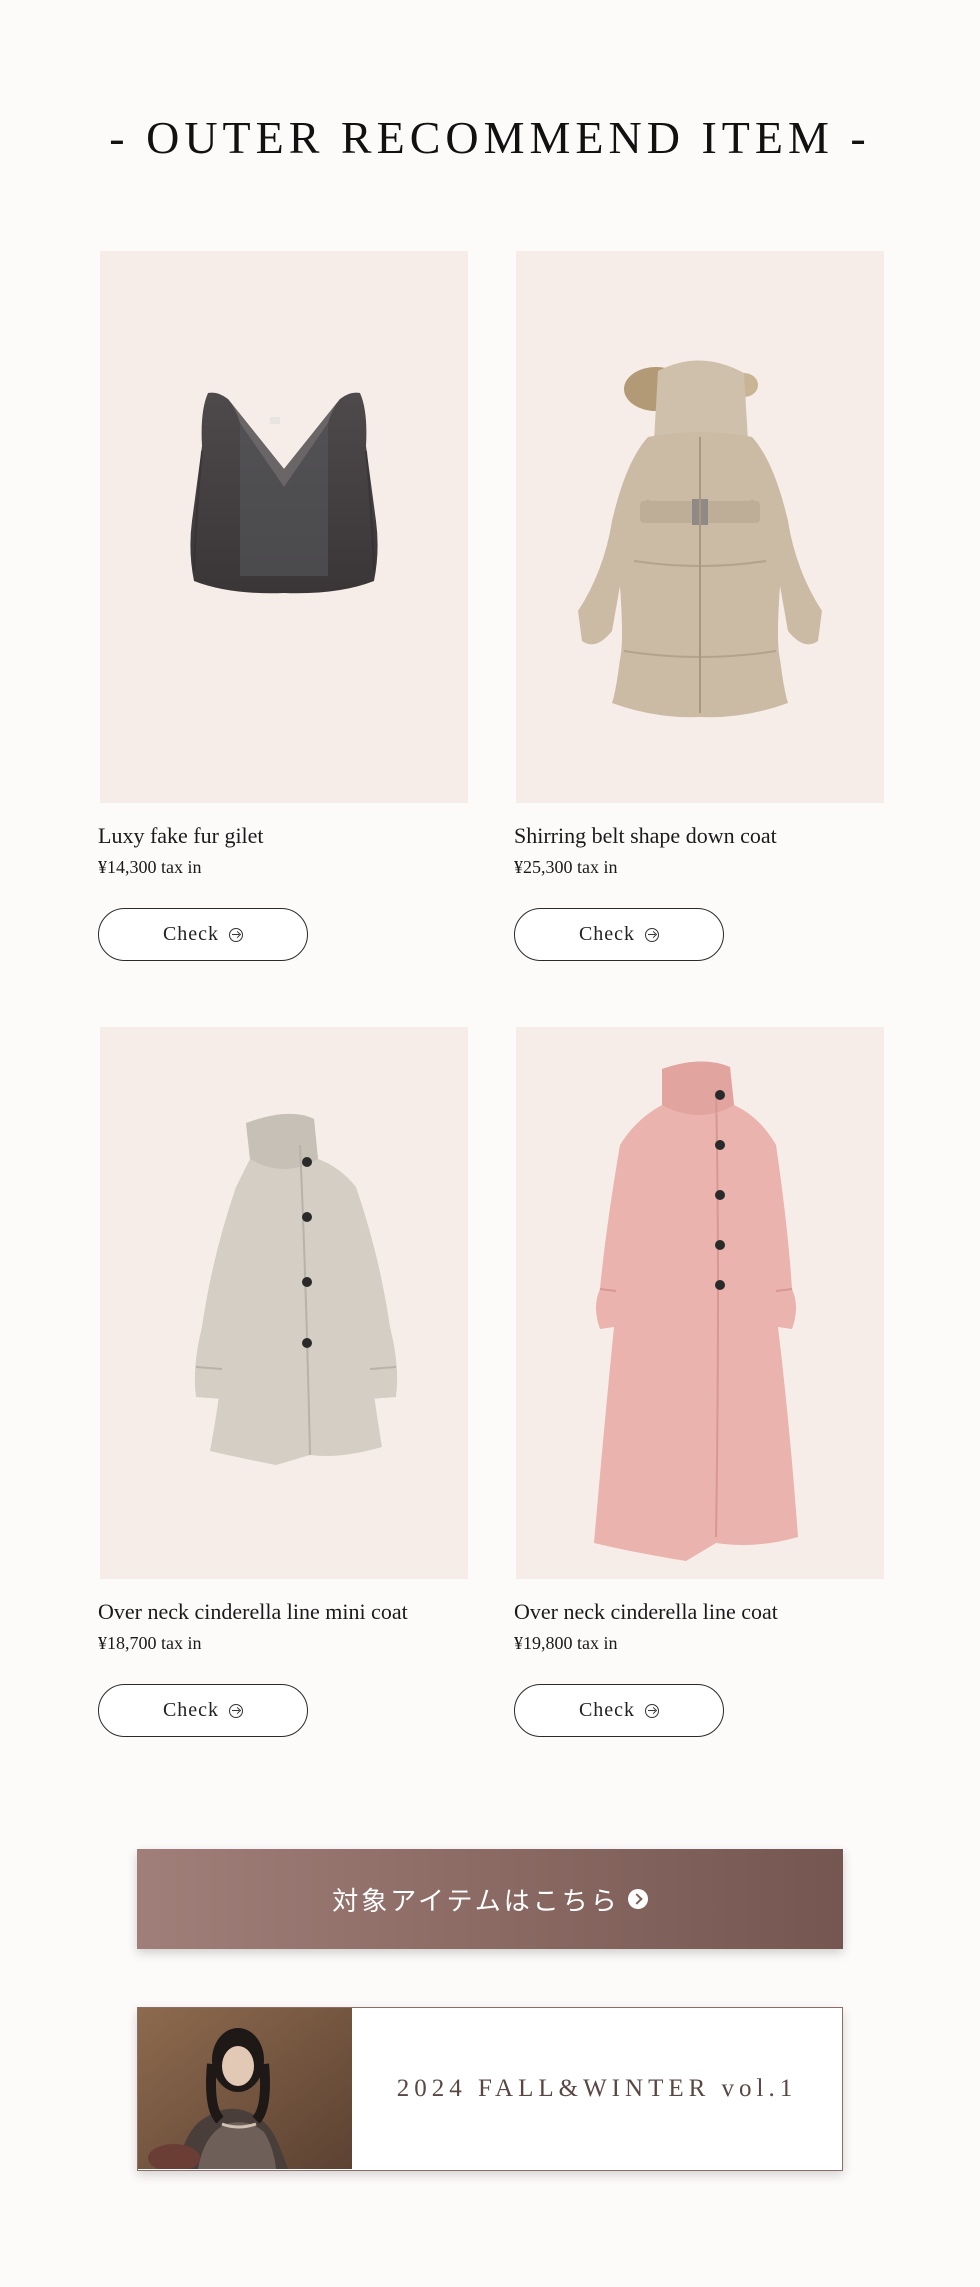  What do you see at coordinates (150, 1643) in the screenshot?
I see `product-price: ¥18,700 tax in` at bounding box center [150, 1643].